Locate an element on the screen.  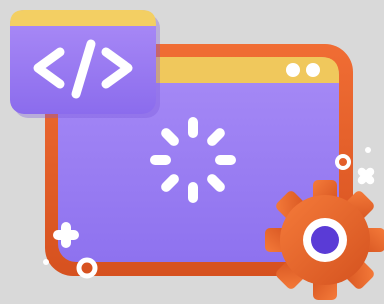
gear-hub-center is located at coordinates (325, 240).